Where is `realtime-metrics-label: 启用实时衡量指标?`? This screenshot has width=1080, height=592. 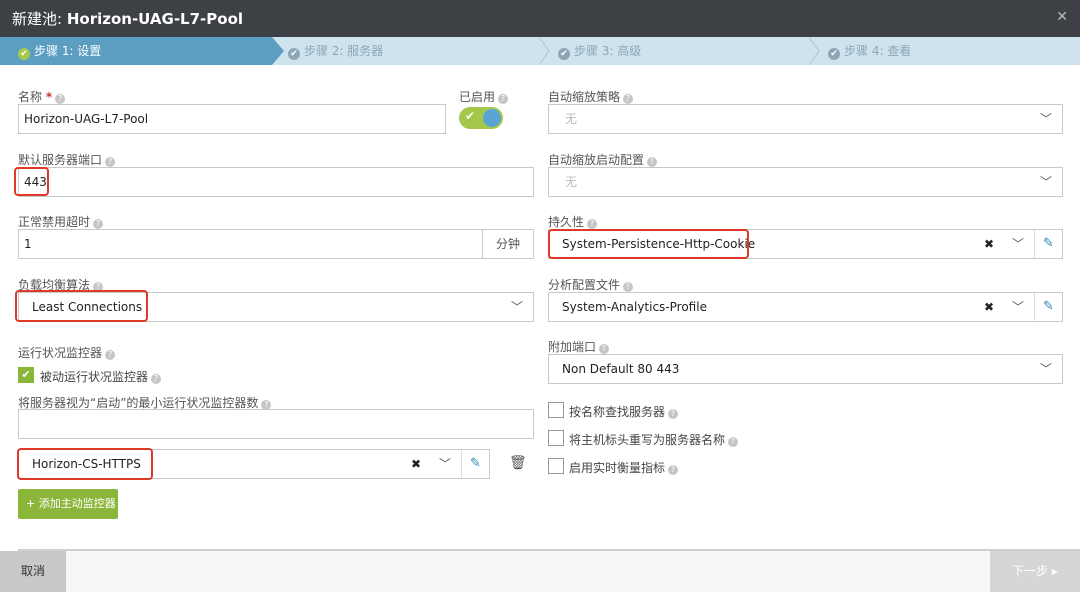 realtime-metrics-label: 启用实时衡量指标? is located at coordinates (624, 467).